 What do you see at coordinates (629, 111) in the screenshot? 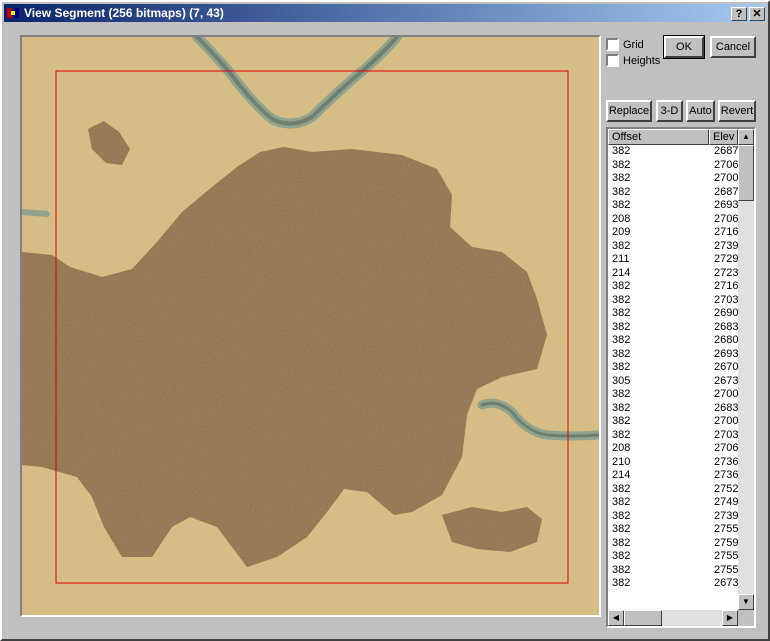
I see `replace-button: Replace` at bounding box center [629, 111].